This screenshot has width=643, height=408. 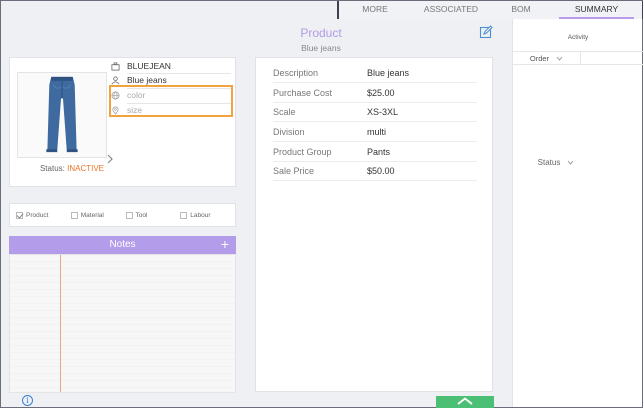 What do you see at coordinates (200, 215) in the screenshot?
I see `type-label: Labour` at bounding box center [200, 215].